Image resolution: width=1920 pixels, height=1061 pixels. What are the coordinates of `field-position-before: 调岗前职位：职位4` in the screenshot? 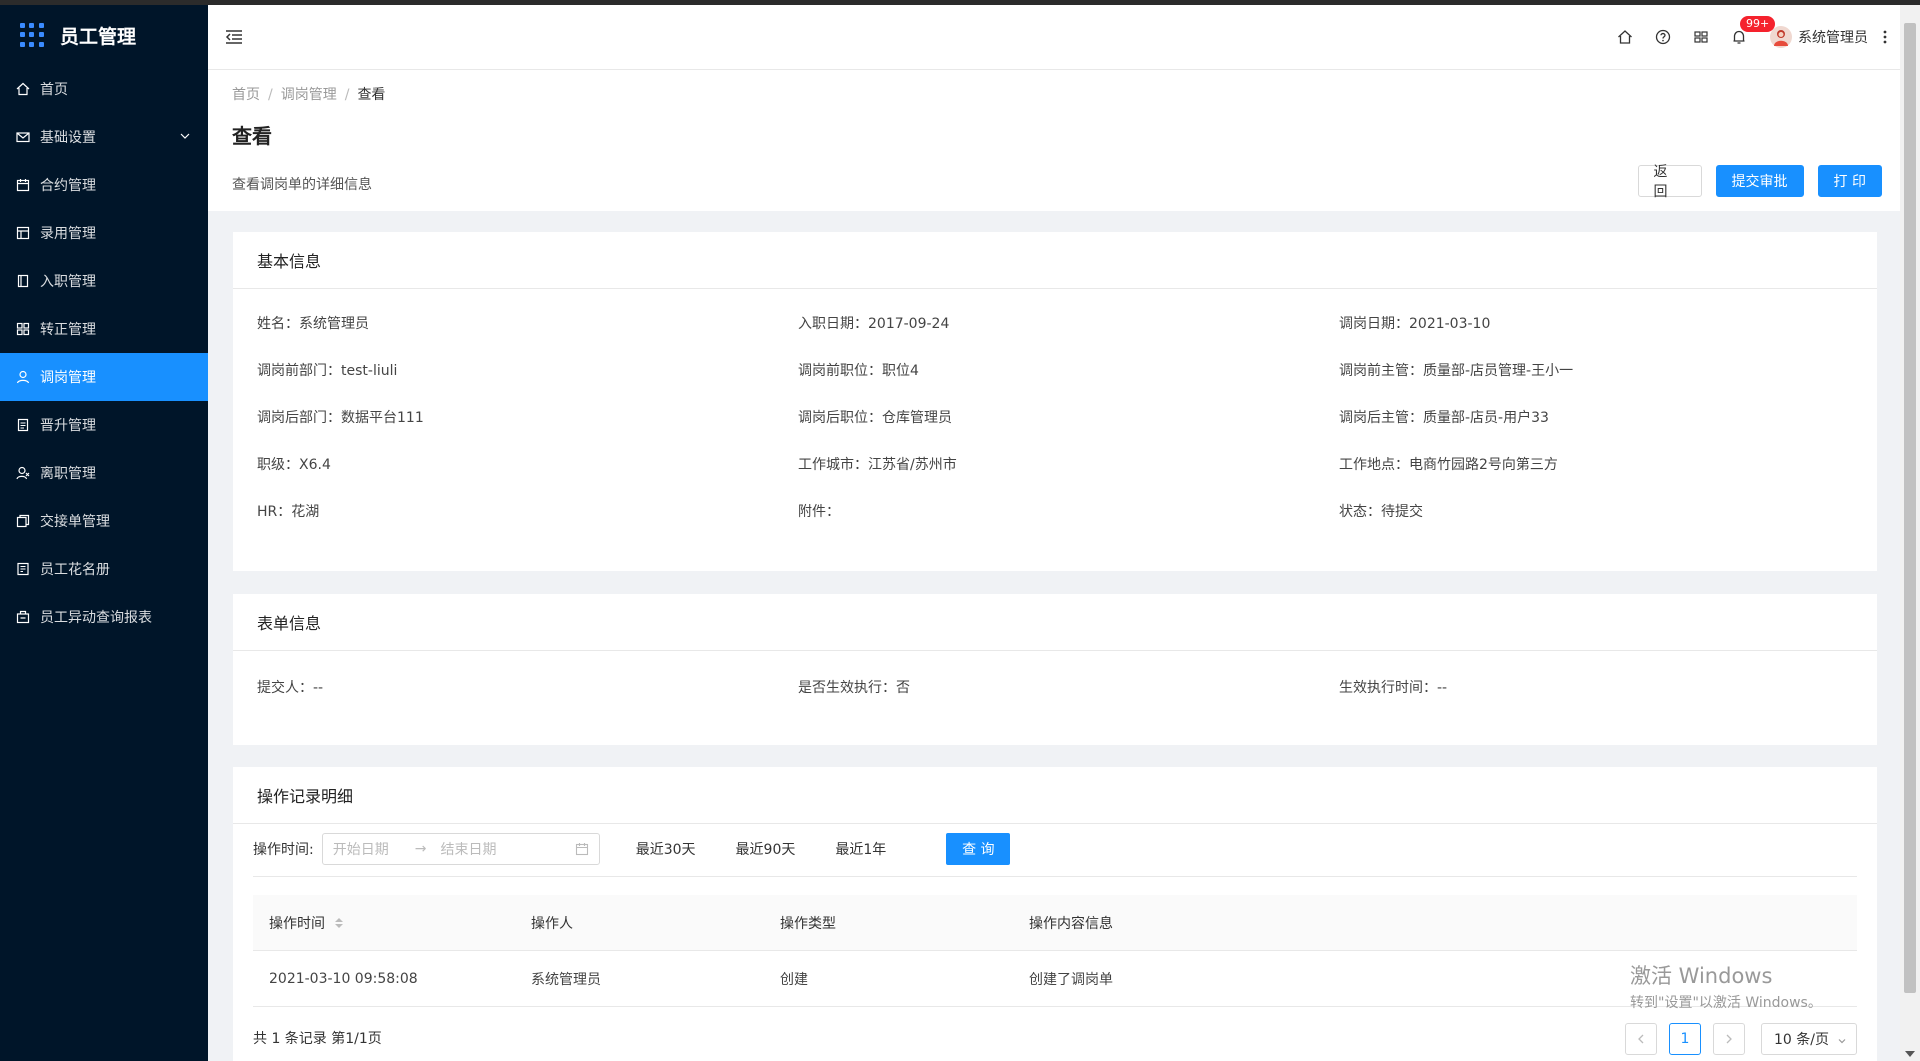 It's located at (858, 371).